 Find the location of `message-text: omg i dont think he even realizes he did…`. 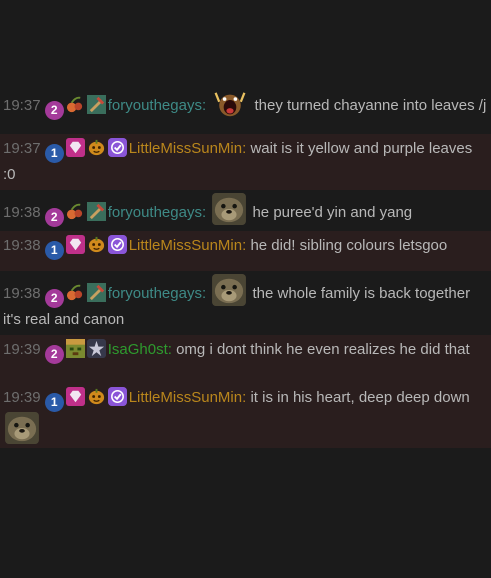

message-text: omg i dont think he even realizes he did… is located at coordinates (323, 349).